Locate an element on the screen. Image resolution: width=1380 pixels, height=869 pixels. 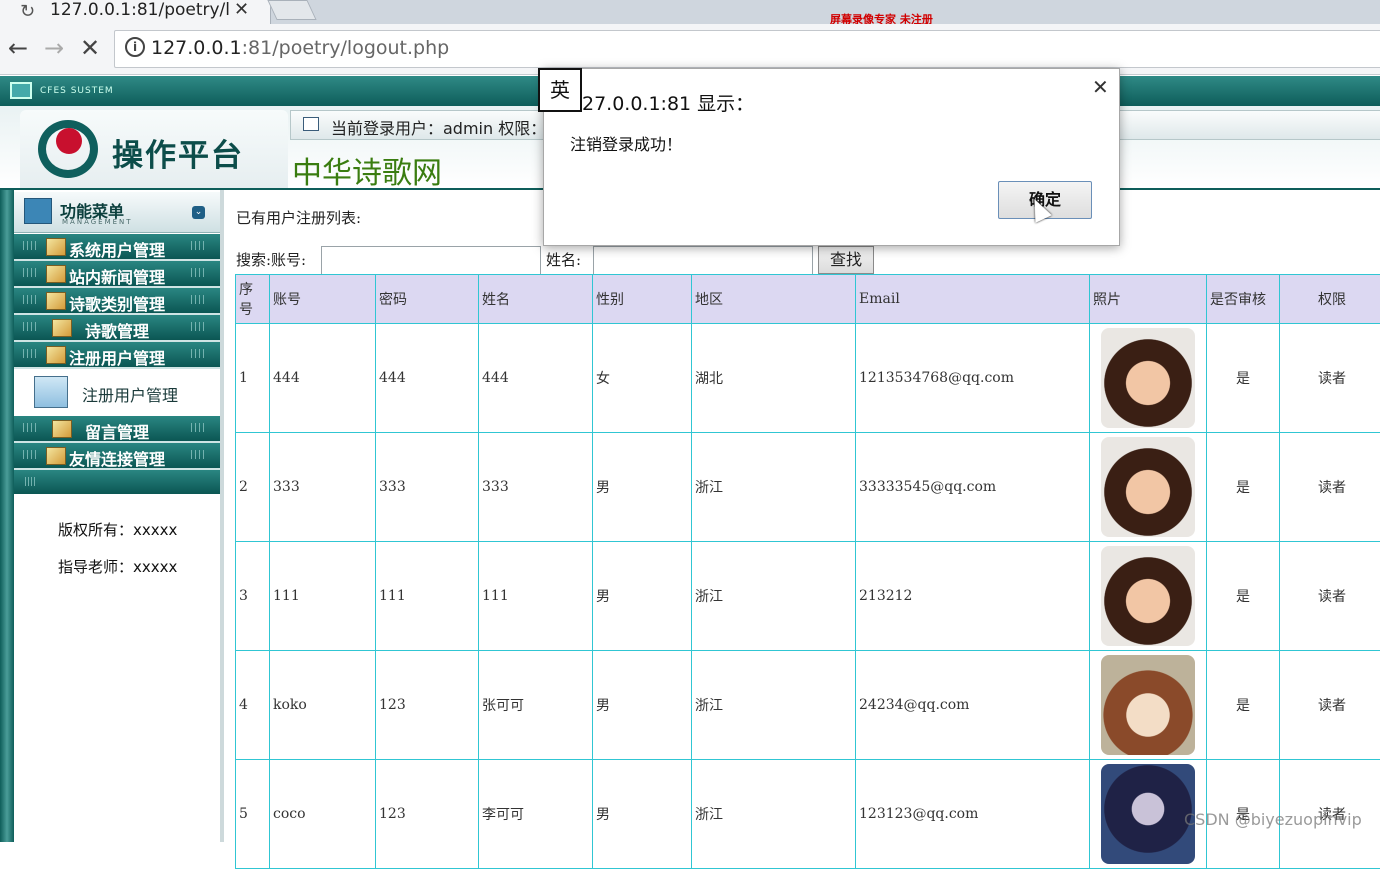
url-host: 127.0.0.1 is located at coordinates (196, 48).